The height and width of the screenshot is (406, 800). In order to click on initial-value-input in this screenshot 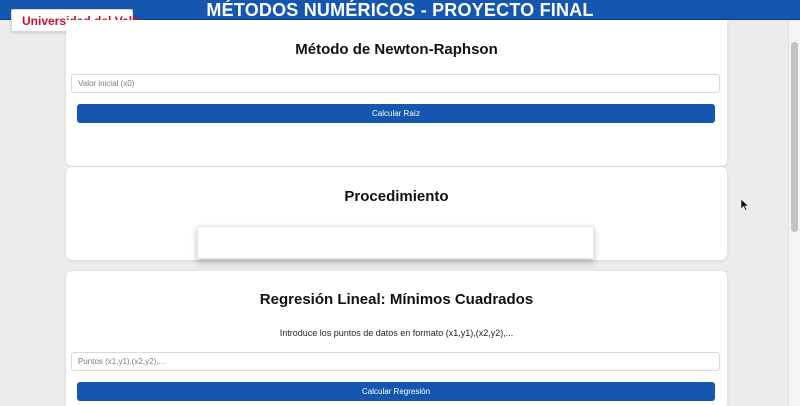, I will do `click(395, 83)`.